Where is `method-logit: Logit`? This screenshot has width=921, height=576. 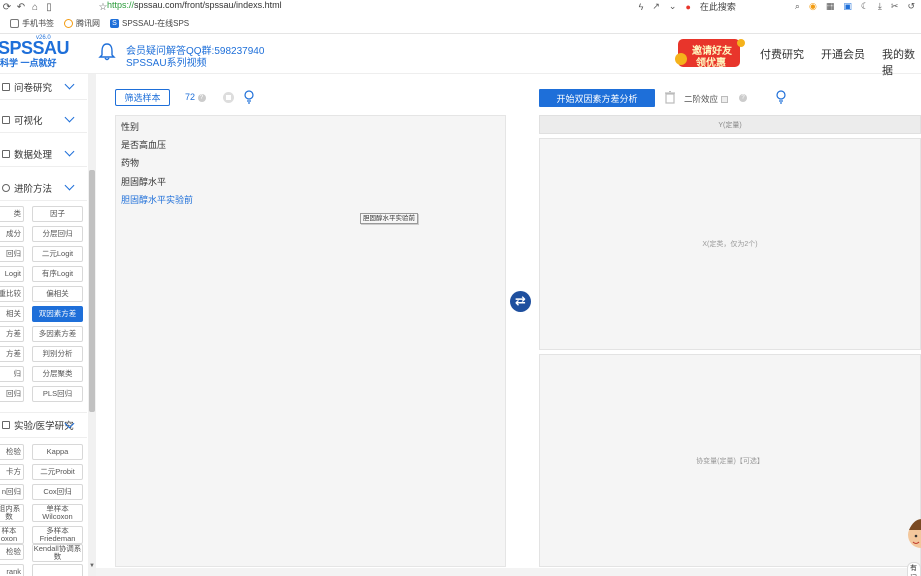
method-logit: Logit is located at coordinates (12, 274).